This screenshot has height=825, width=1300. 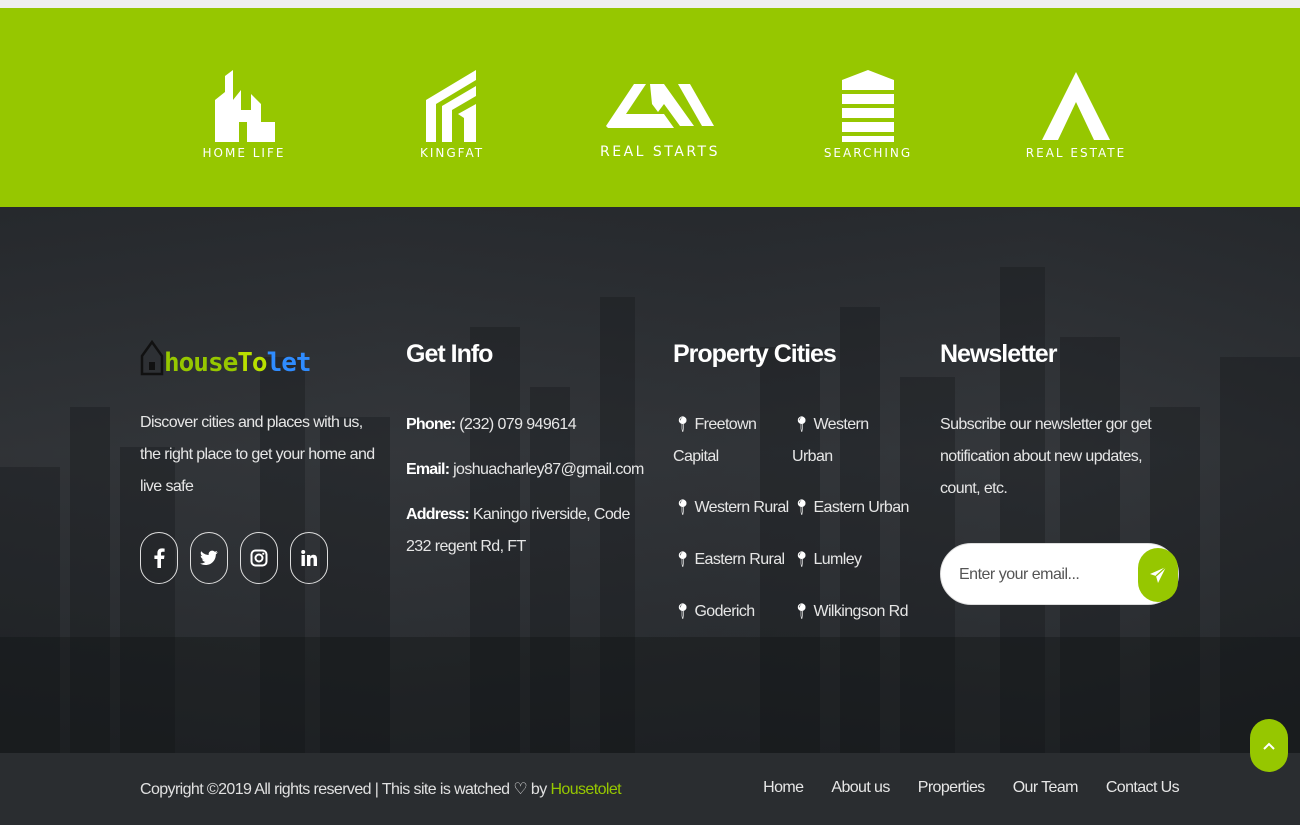 I want to click on footer-nav-home: Home, so click(x=783, y=788).